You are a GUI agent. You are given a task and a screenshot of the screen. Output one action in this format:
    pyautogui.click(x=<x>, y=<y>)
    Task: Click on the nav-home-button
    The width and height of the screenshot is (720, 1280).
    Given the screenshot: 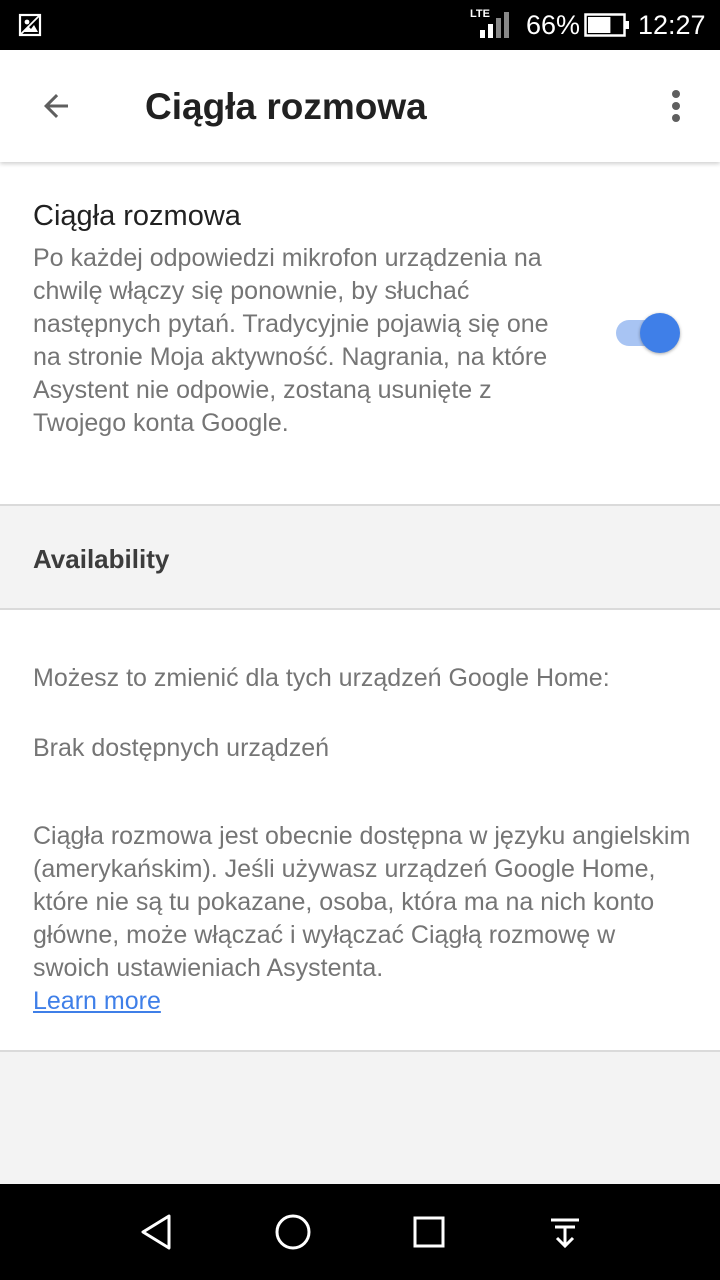 What is the action you would take?
    pyautogui.click(x=293, y=1232)
    